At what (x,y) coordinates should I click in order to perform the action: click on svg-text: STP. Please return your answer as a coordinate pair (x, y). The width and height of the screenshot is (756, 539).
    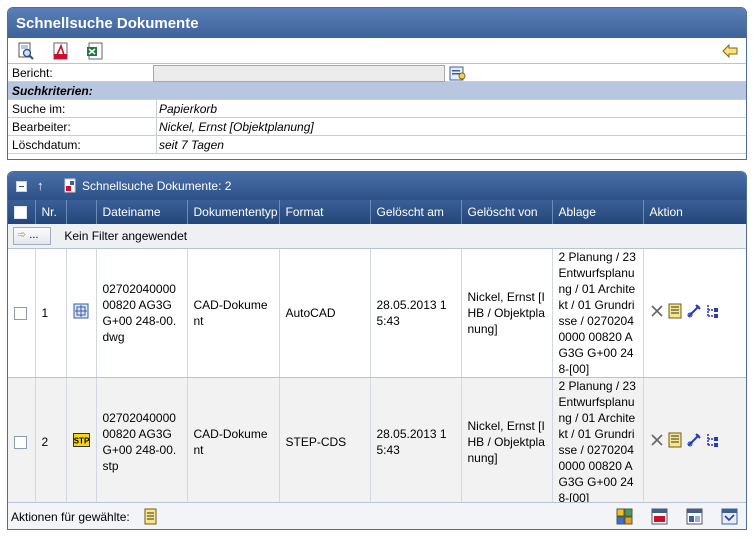
    Looking at the image, I should click on (81, 440).